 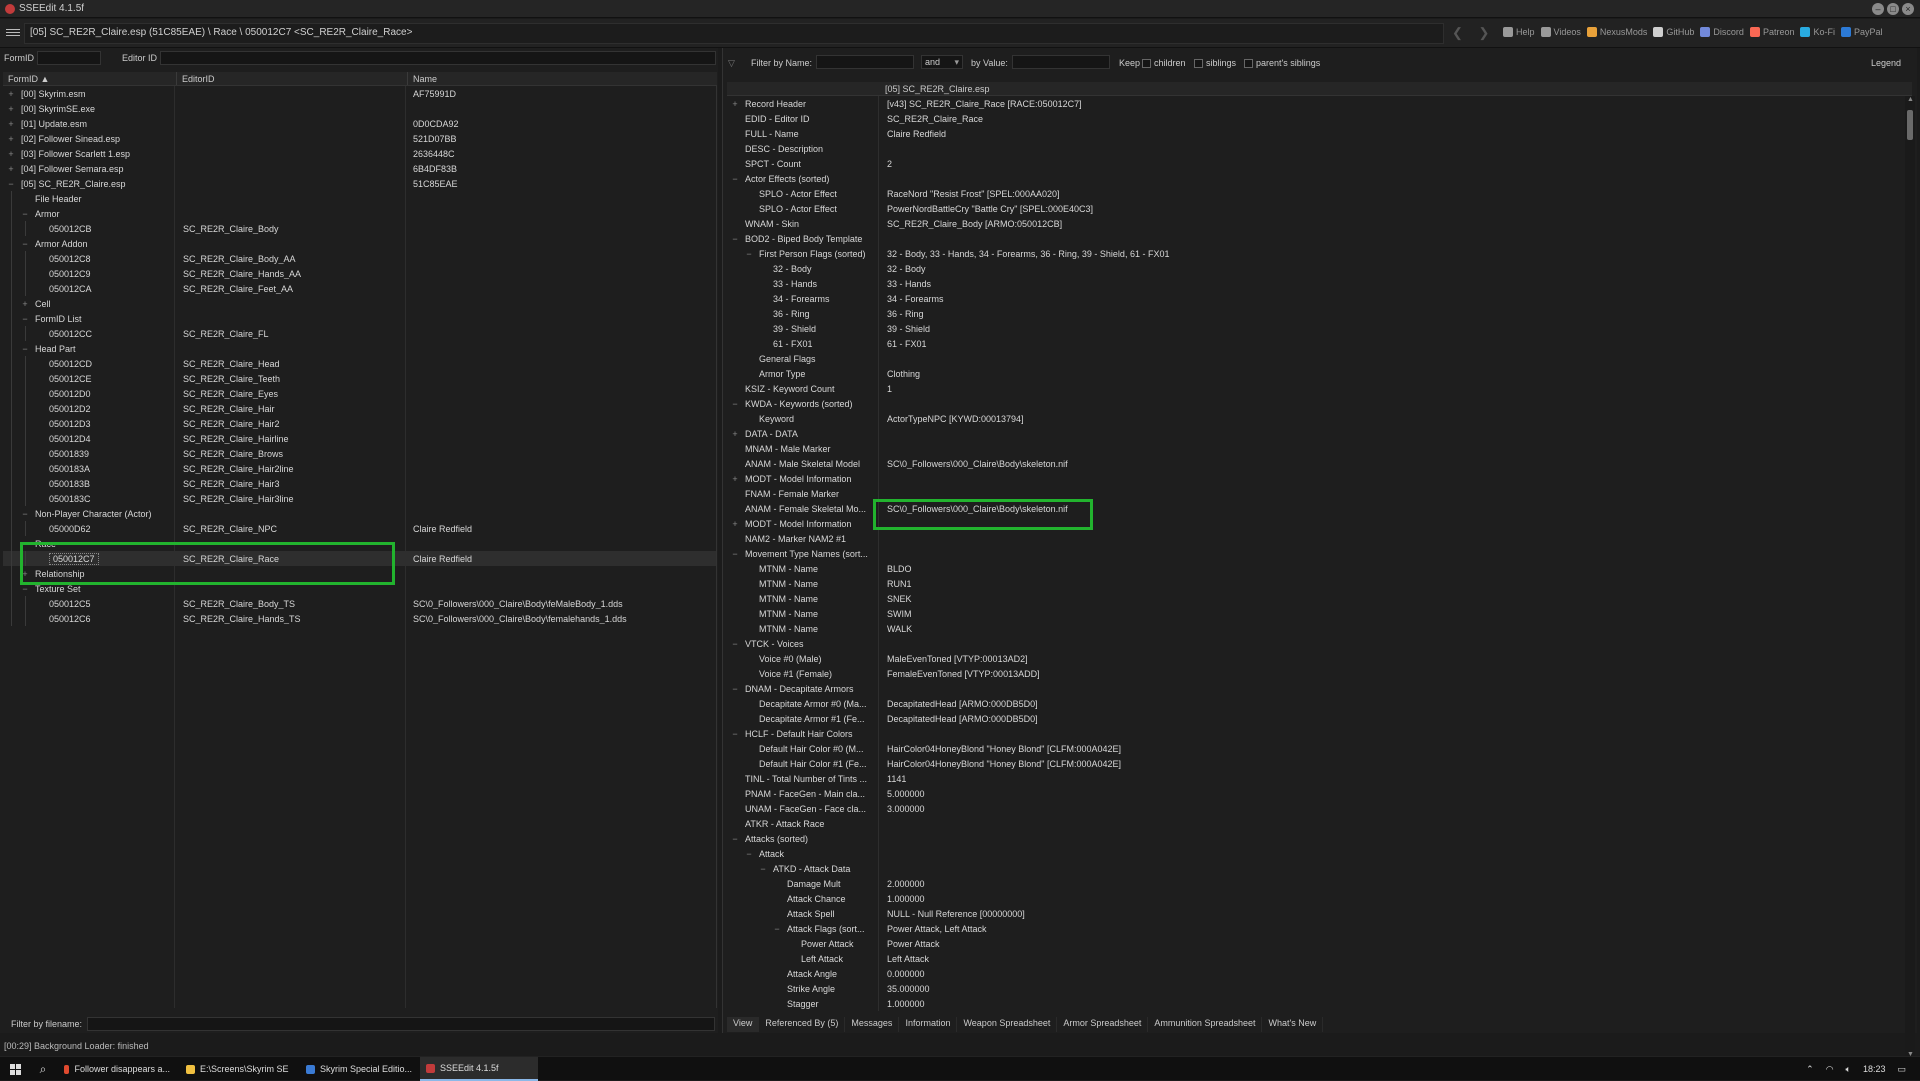 I want to click on field-row: KSIZ - Keyword Count 1, so click(x=1314, y=388).